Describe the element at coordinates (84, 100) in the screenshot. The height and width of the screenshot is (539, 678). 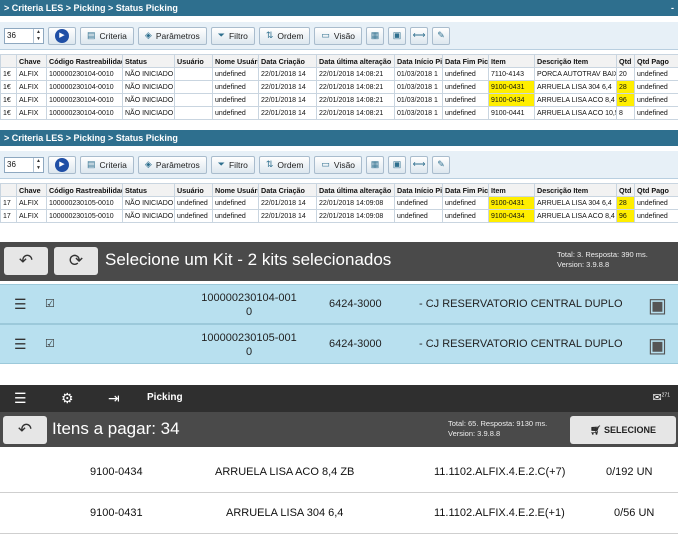
I see `table-cell: 100000230104-0010` at that location.